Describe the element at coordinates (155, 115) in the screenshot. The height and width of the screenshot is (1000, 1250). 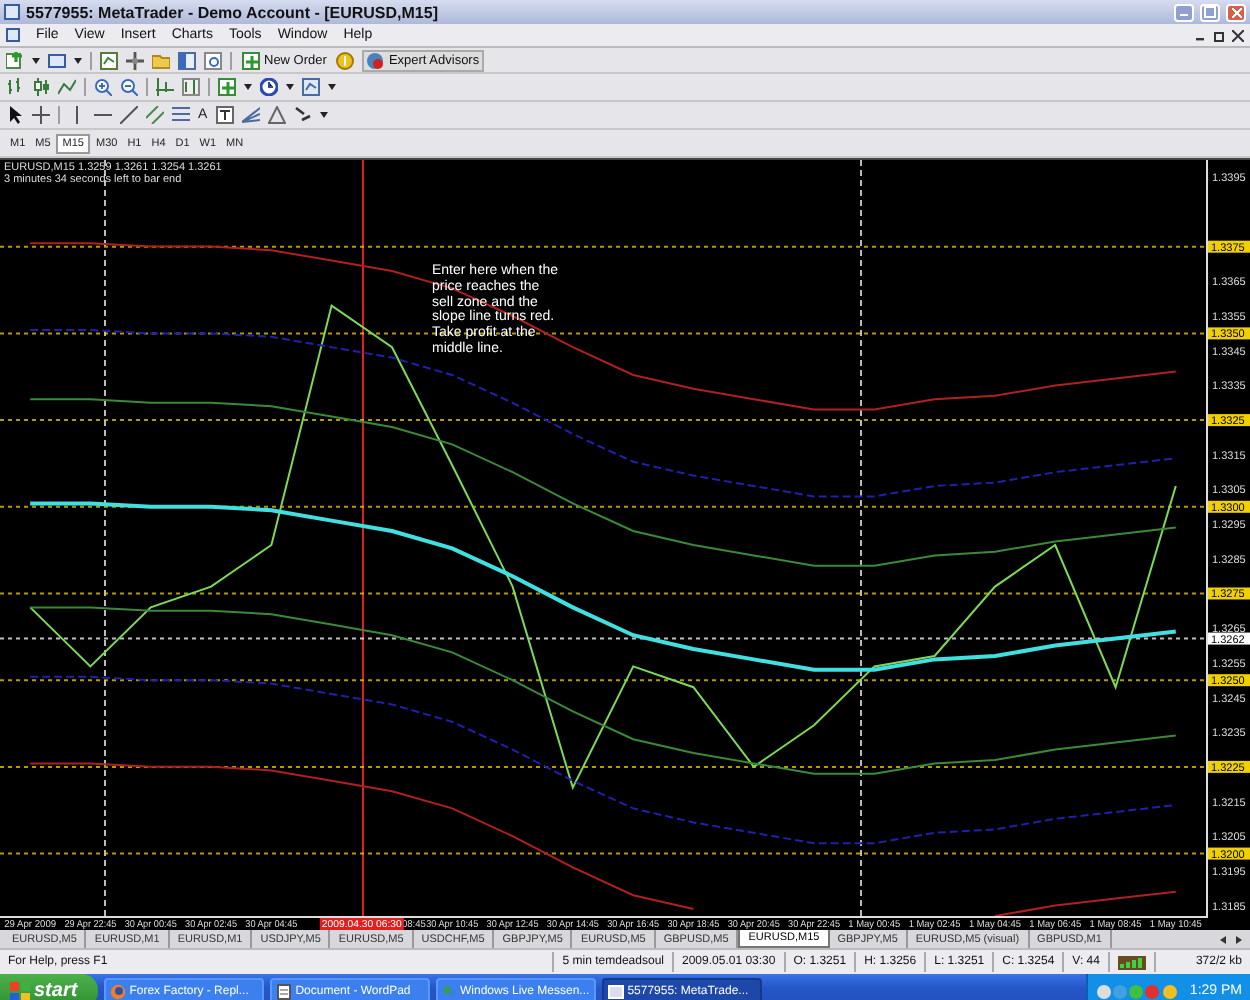
I see `channel-icon` at that location.